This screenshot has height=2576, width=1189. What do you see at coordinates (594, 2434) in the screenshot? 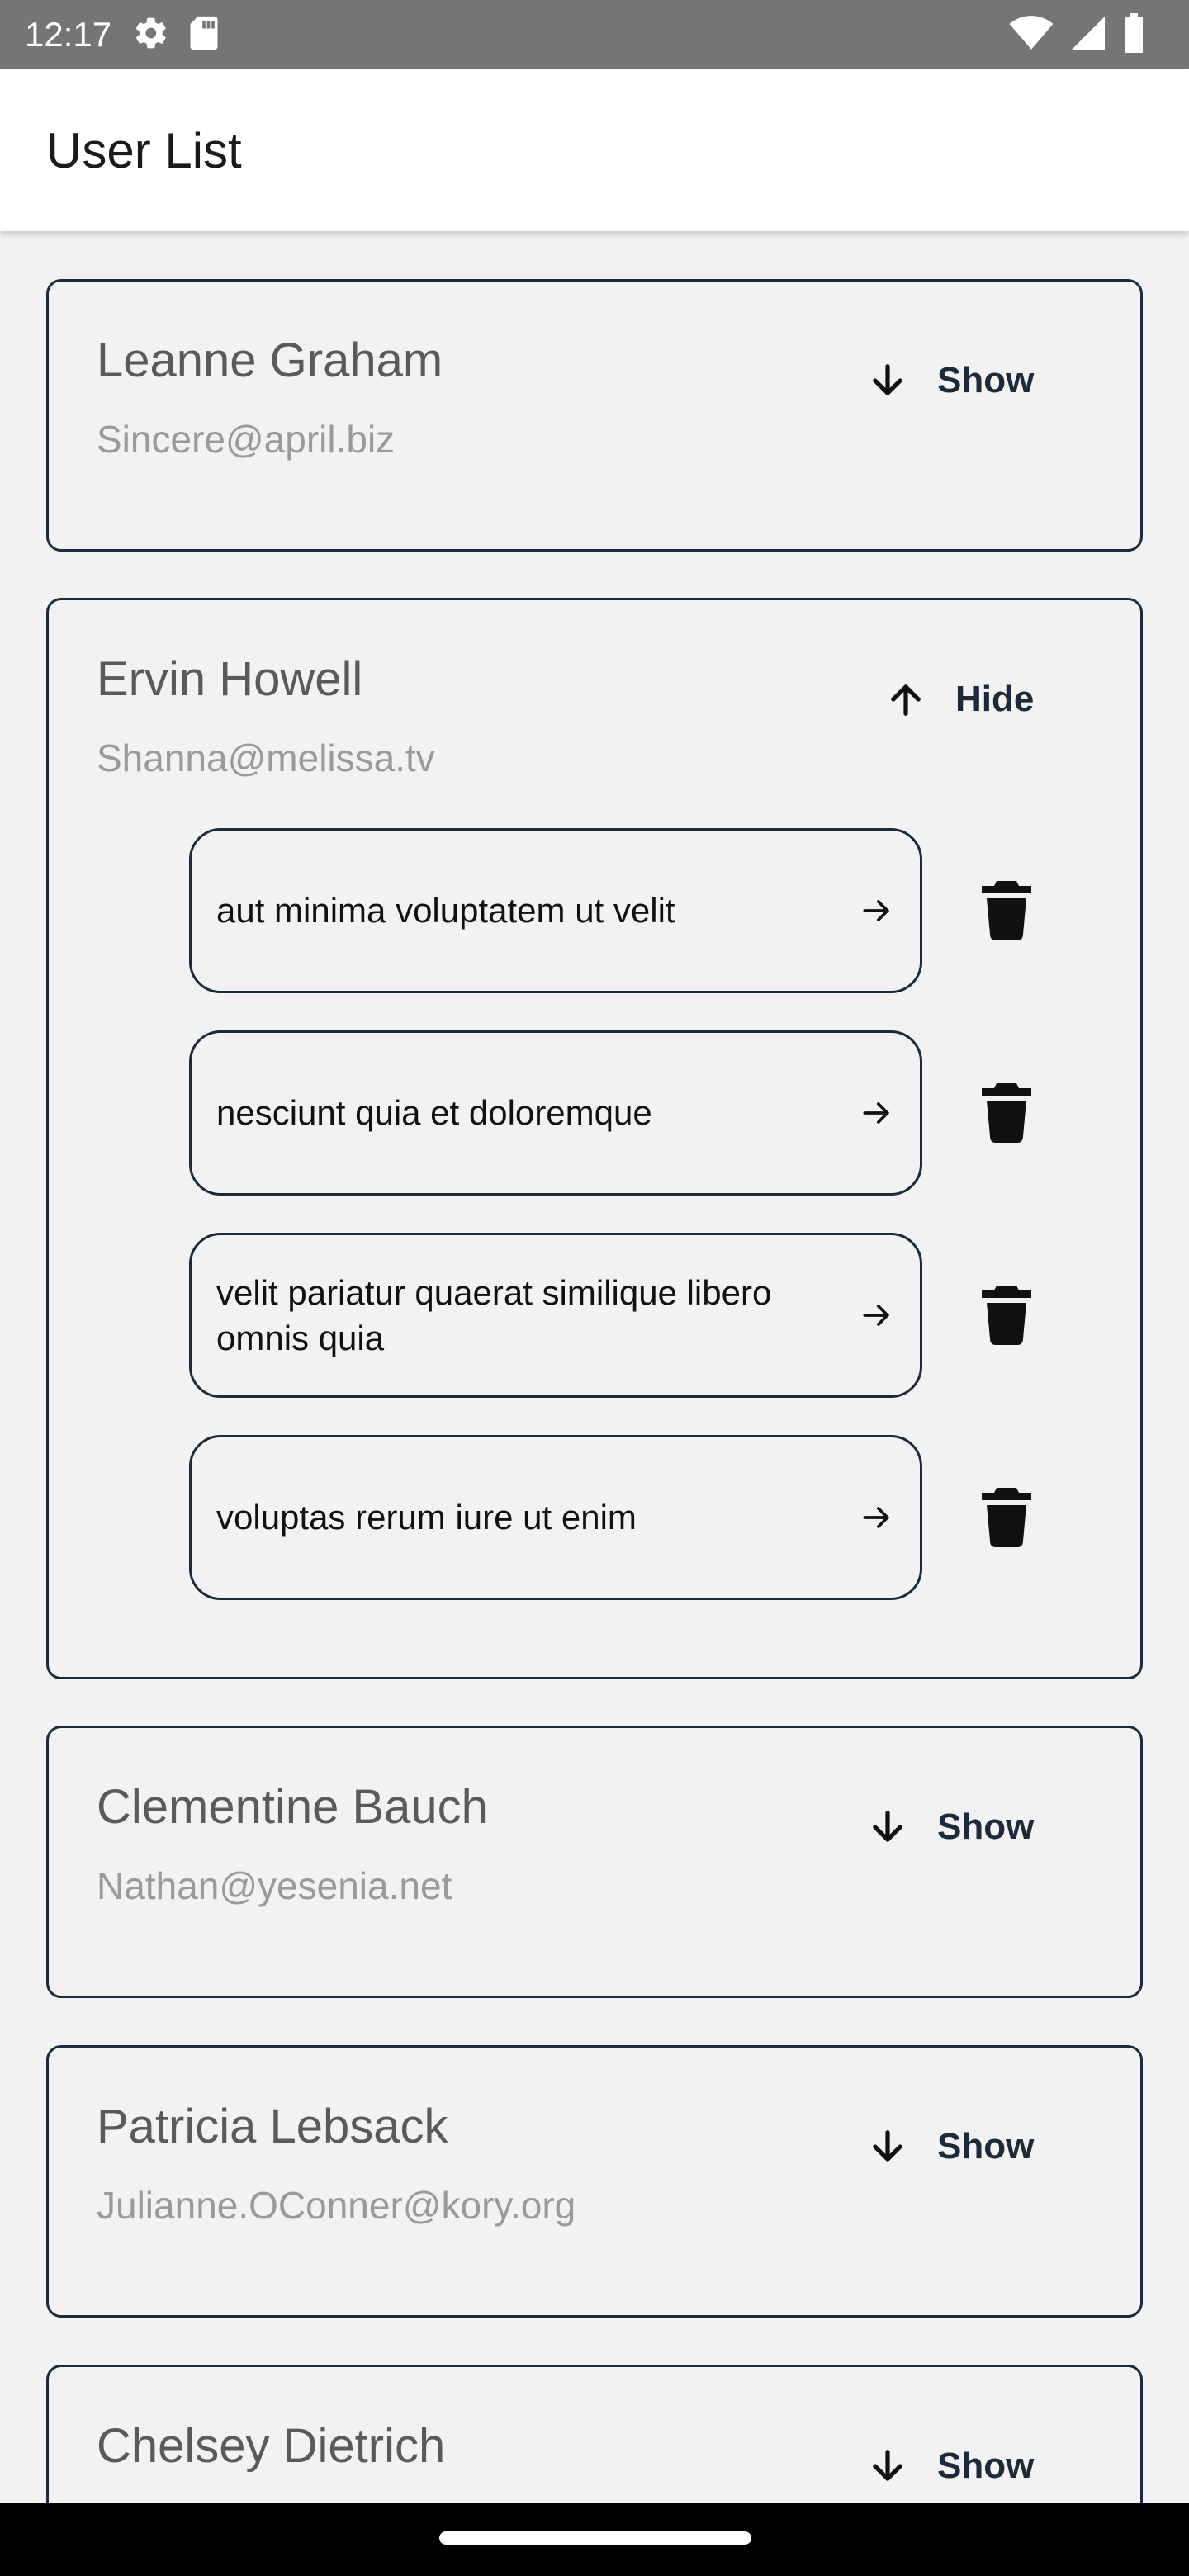
I see `user-card: Chelsey Dietrich Show` at bounding box center [594, 2434].